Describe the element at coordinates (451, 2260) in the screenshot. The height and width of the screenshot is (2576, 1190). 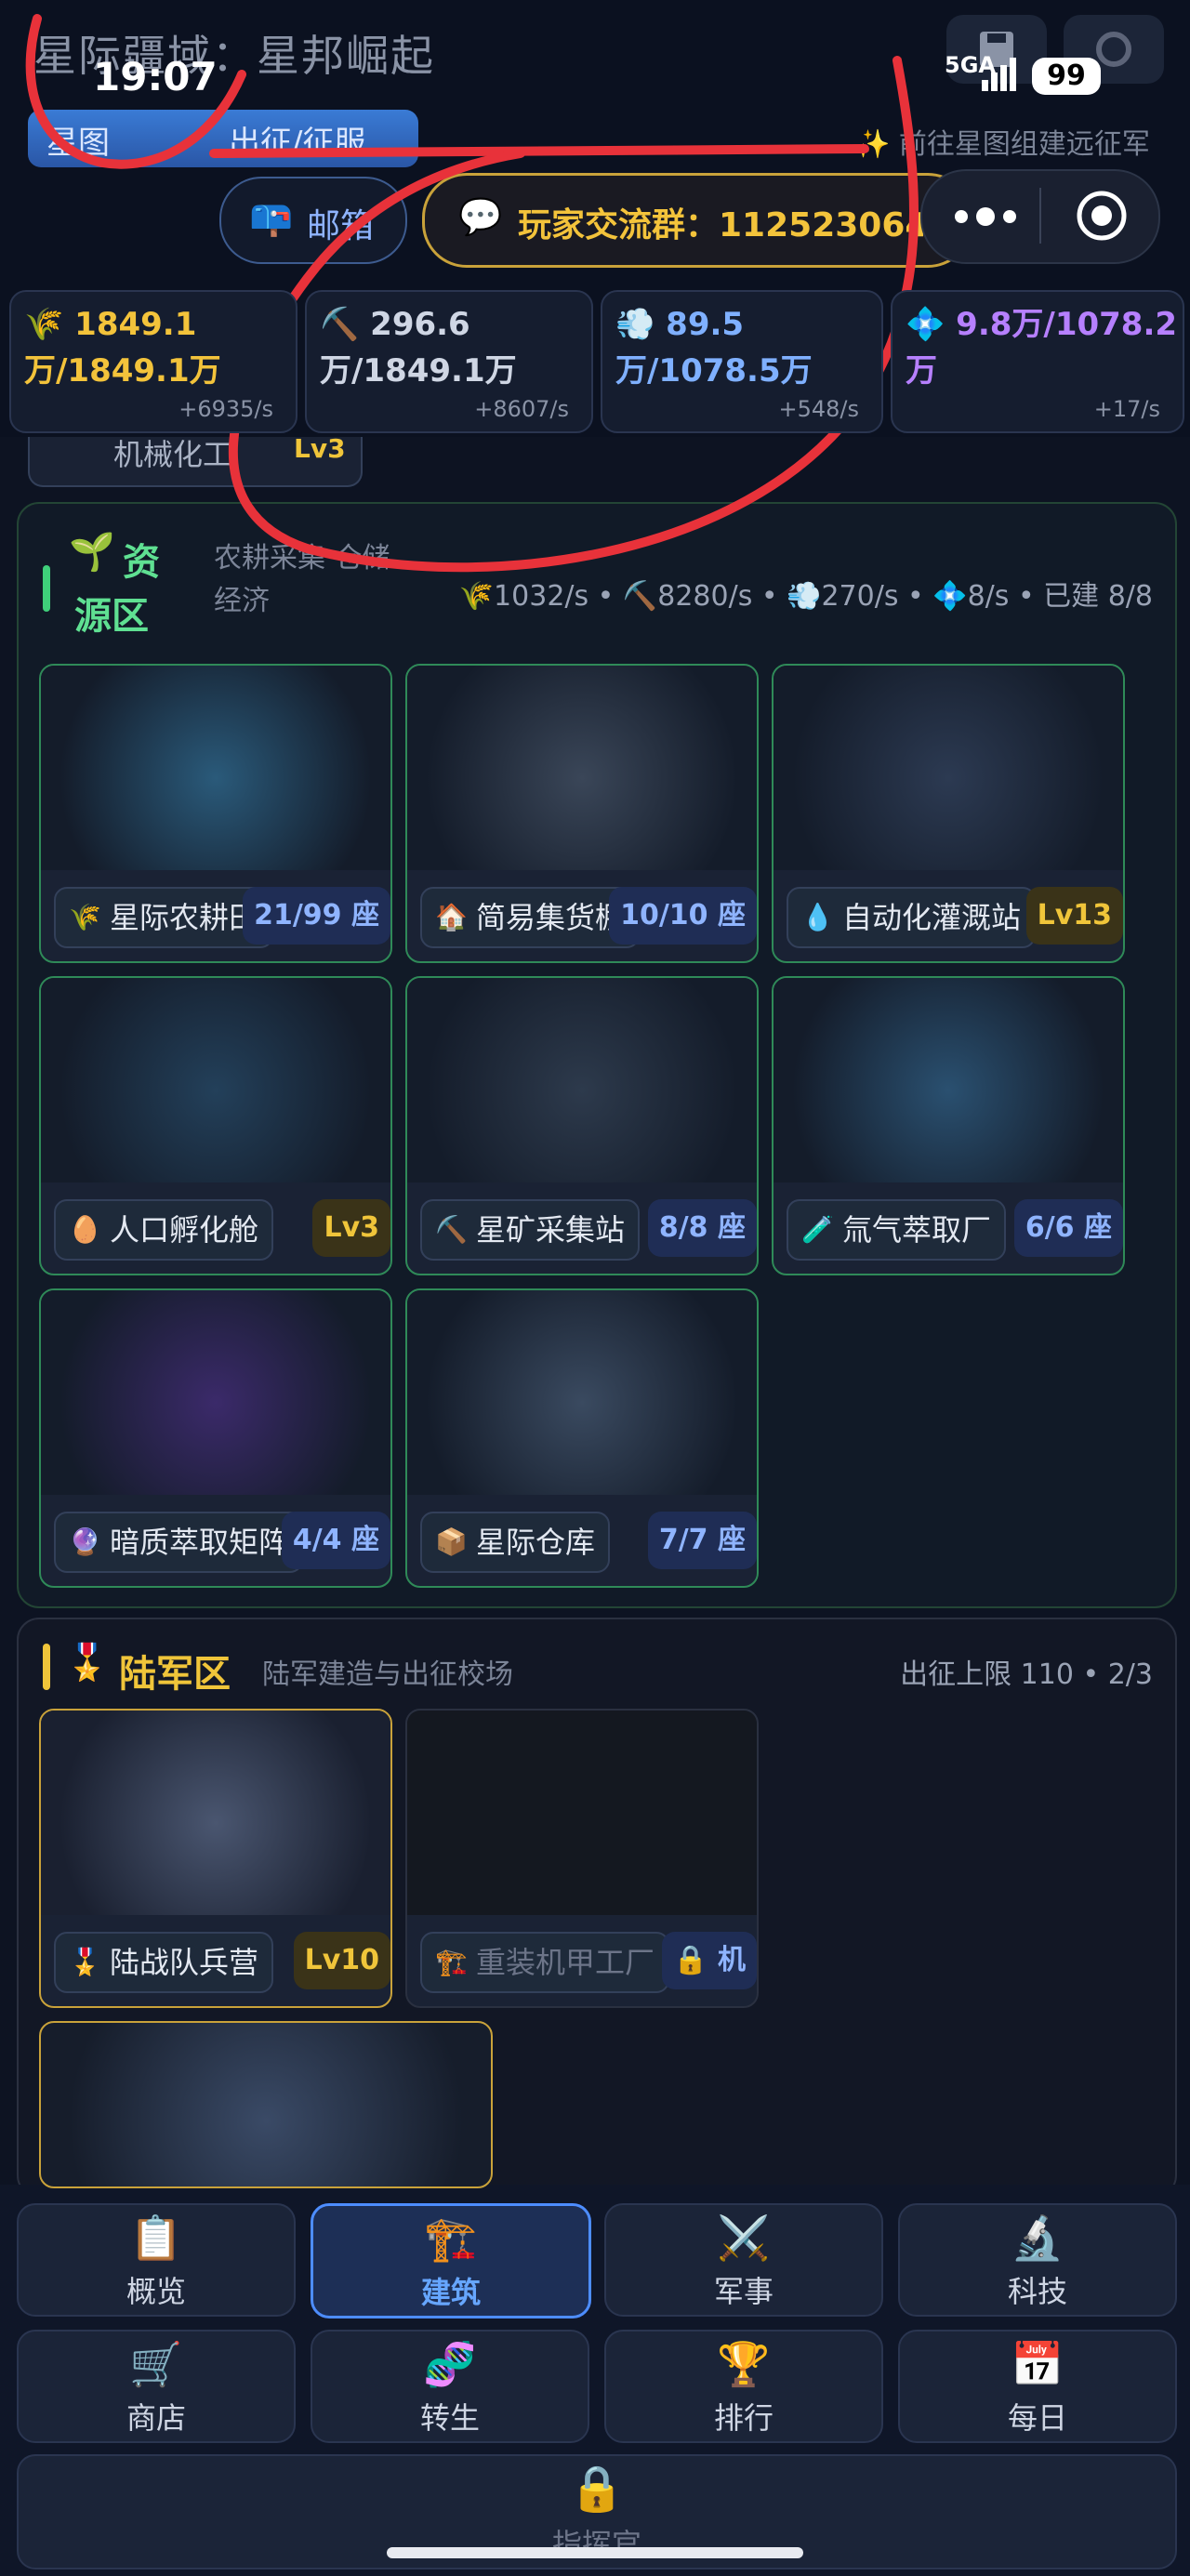
I see `nav-buildings-button: 🏗️ 建筑` at that location.